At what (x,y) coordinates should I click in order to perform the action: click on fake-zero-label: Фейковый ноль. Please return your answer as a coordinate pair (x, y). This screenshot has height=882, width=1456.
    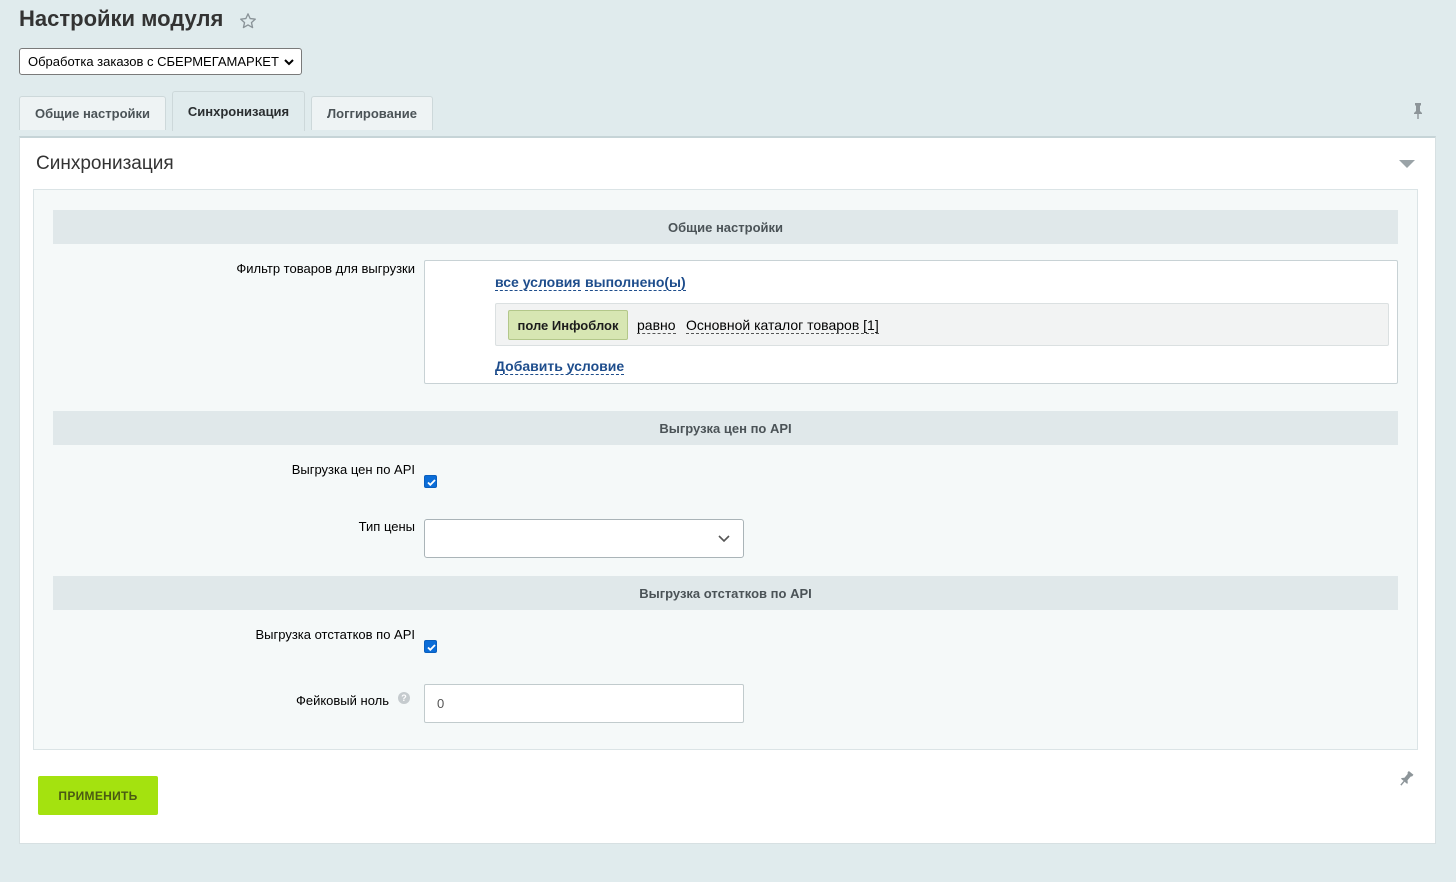
    Looking at the image, I should click on (342, 700).